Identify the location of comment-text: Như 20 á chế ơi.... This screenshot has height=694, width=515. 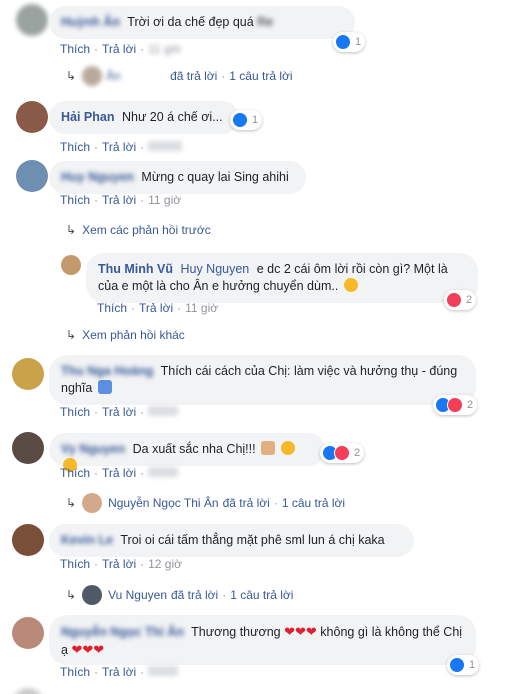
(172, 117).